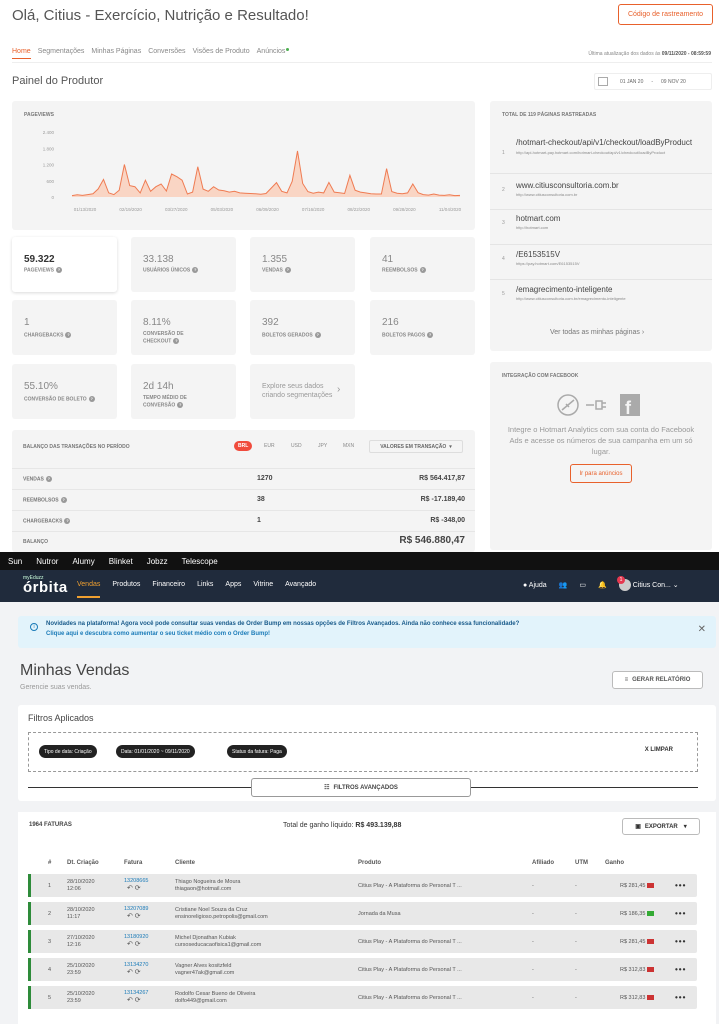 This screenshot has height=1024, width=719. What do you see at coordinates (136, 993) in the screenshot?
I see `invoice-link: 13134267` at bounding box center [136, 993].